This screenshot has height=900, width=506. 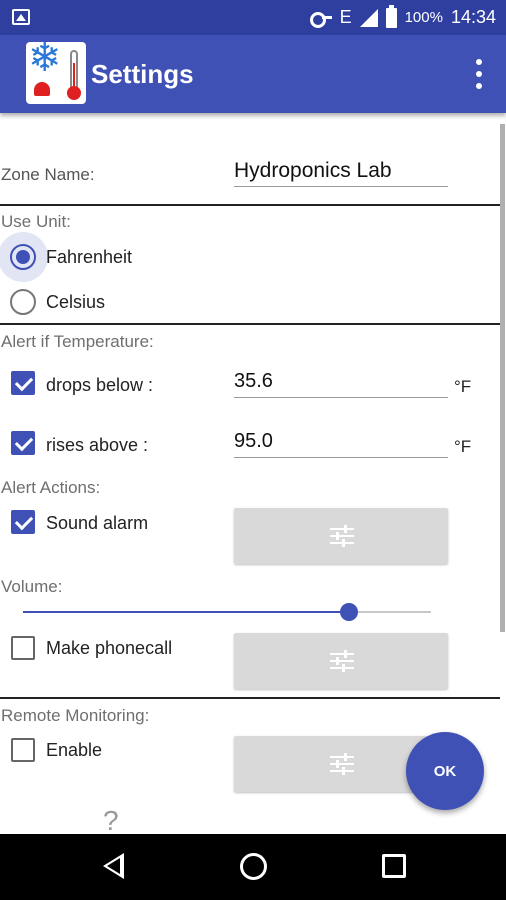 What do you see at coordinates (113, 866) in the screenshot?
I see `back-icon` at bounding box center [113, 866].